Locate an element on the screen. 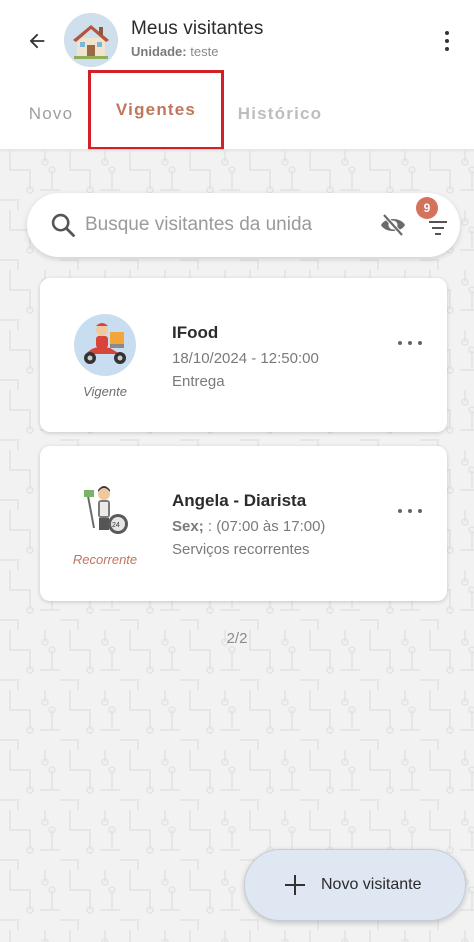 The height and width of the screenshot is (942, 474). status-label: Recorrente is located at coordinates (105, 559).